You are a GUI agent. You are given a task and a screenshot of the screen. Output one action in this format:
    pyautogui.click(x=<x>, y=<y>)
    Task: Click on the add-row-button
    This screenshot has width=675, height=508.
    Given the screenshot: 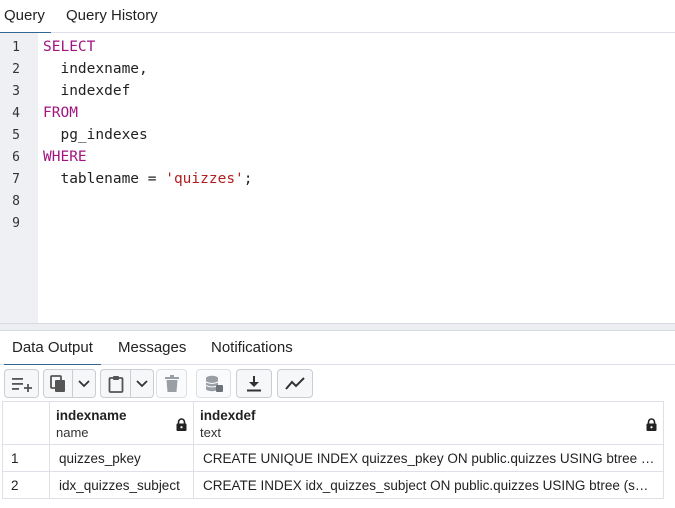 What is the action you would take?
    pyautogui.click(x=21, y=383)
    